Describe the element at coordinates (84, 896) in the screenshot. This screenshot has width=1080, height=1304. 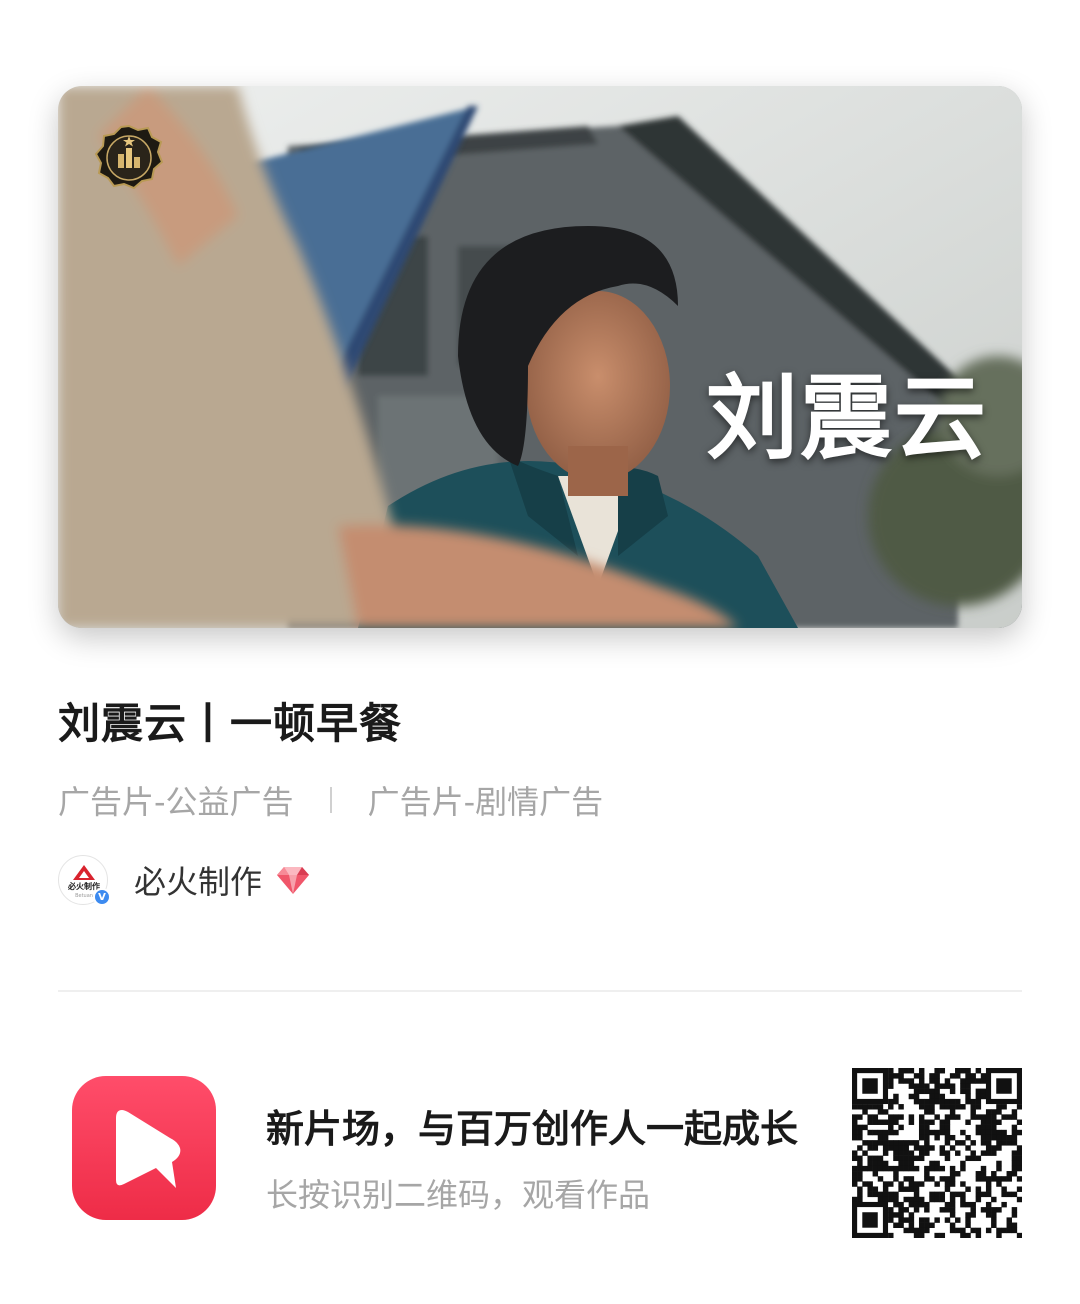
I see `svg-text: Betuan` at that location.